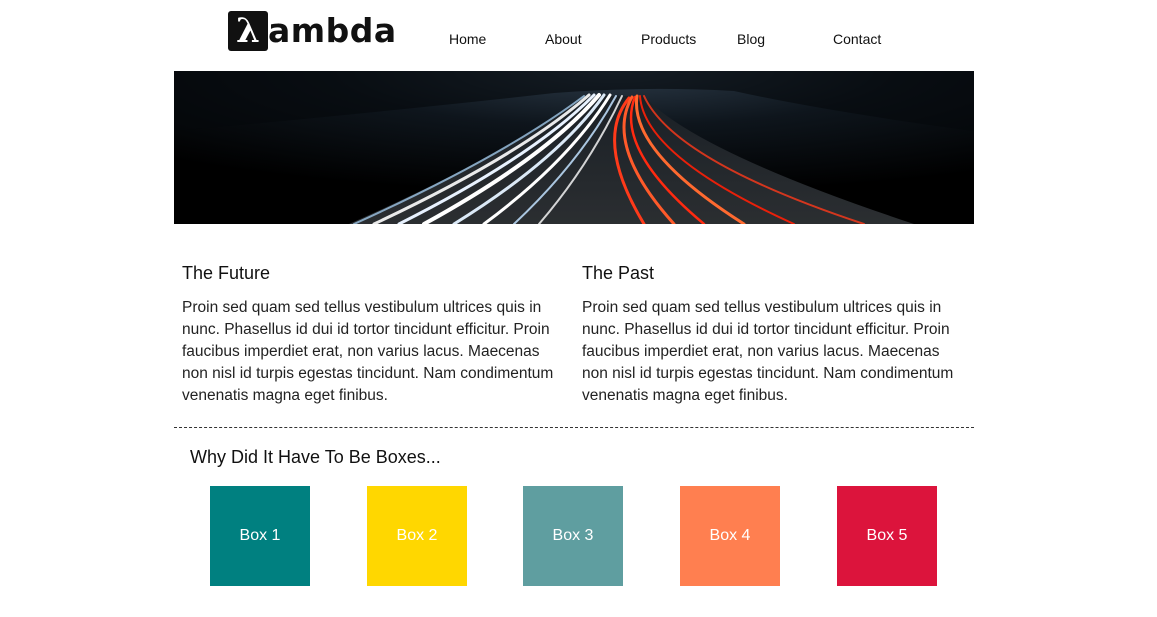  What do you see at coordinates (467, 39) in the screenshot?
I see `nav-link-home: Home` at bounding box center [467, 39].